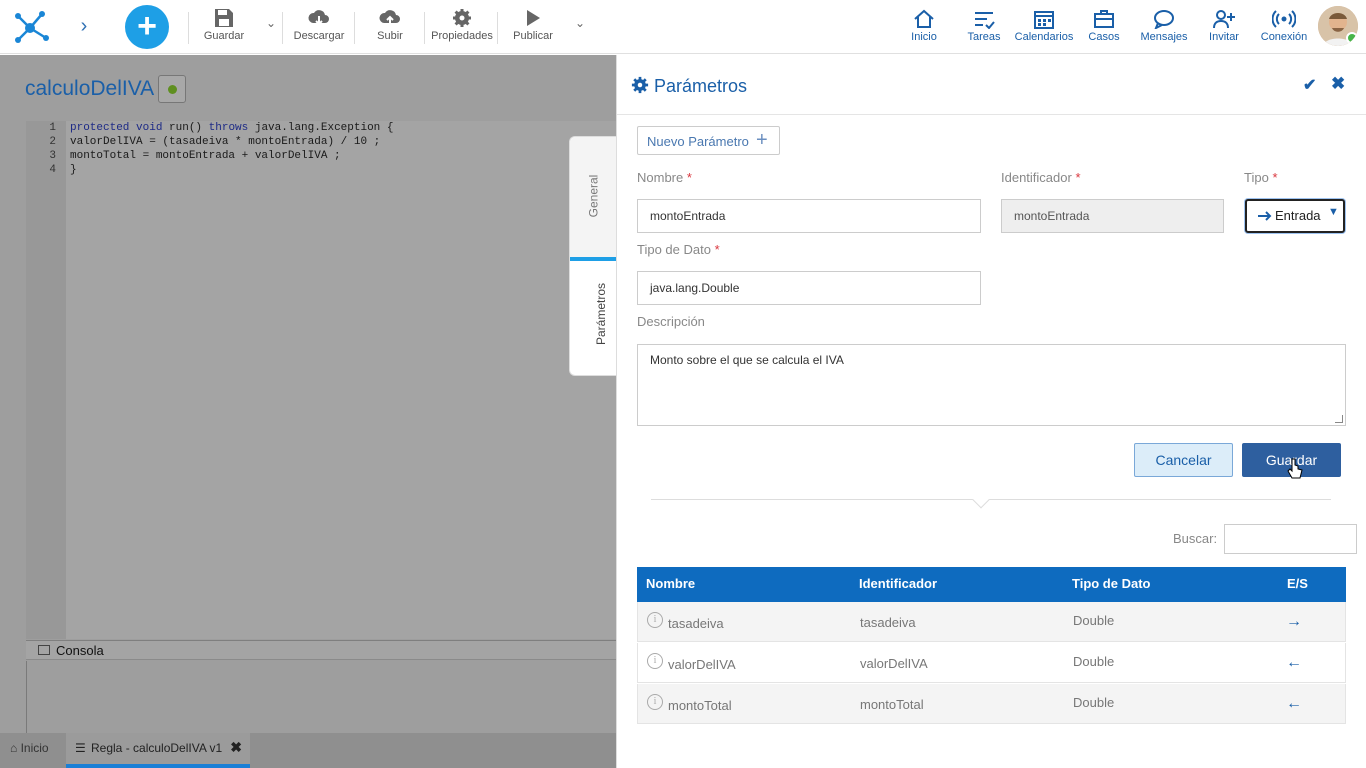  I want to click on broadcast-icon, so click(1284, 19).